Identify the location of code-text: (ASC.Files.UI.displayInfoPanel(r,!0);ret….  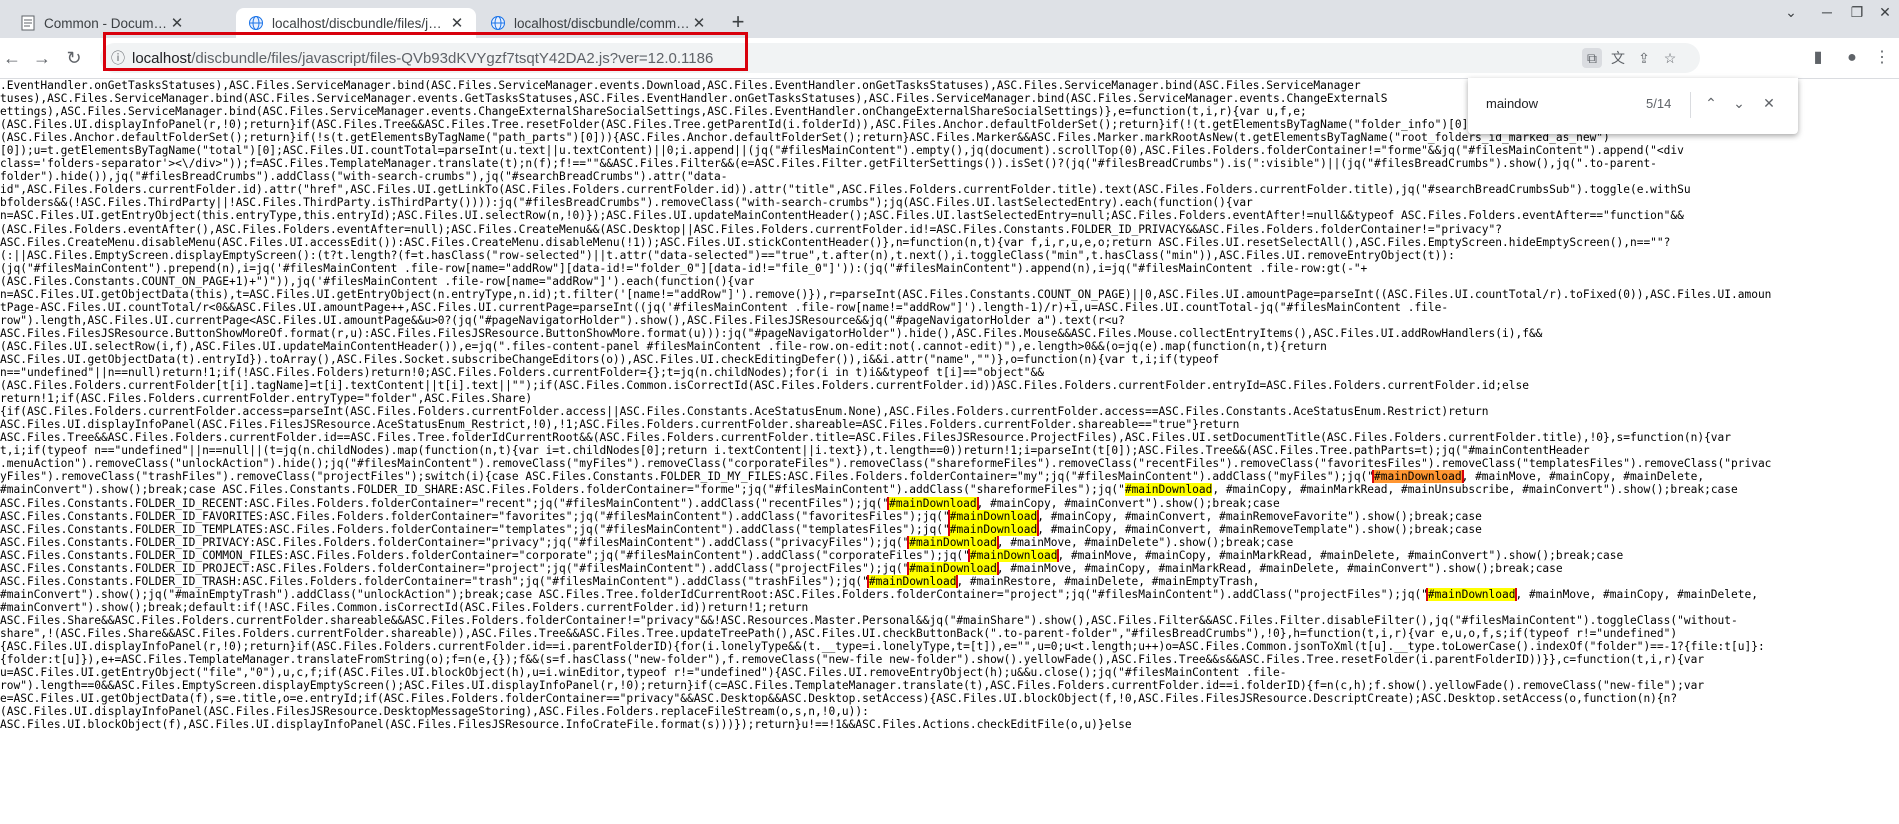
(741, 125).